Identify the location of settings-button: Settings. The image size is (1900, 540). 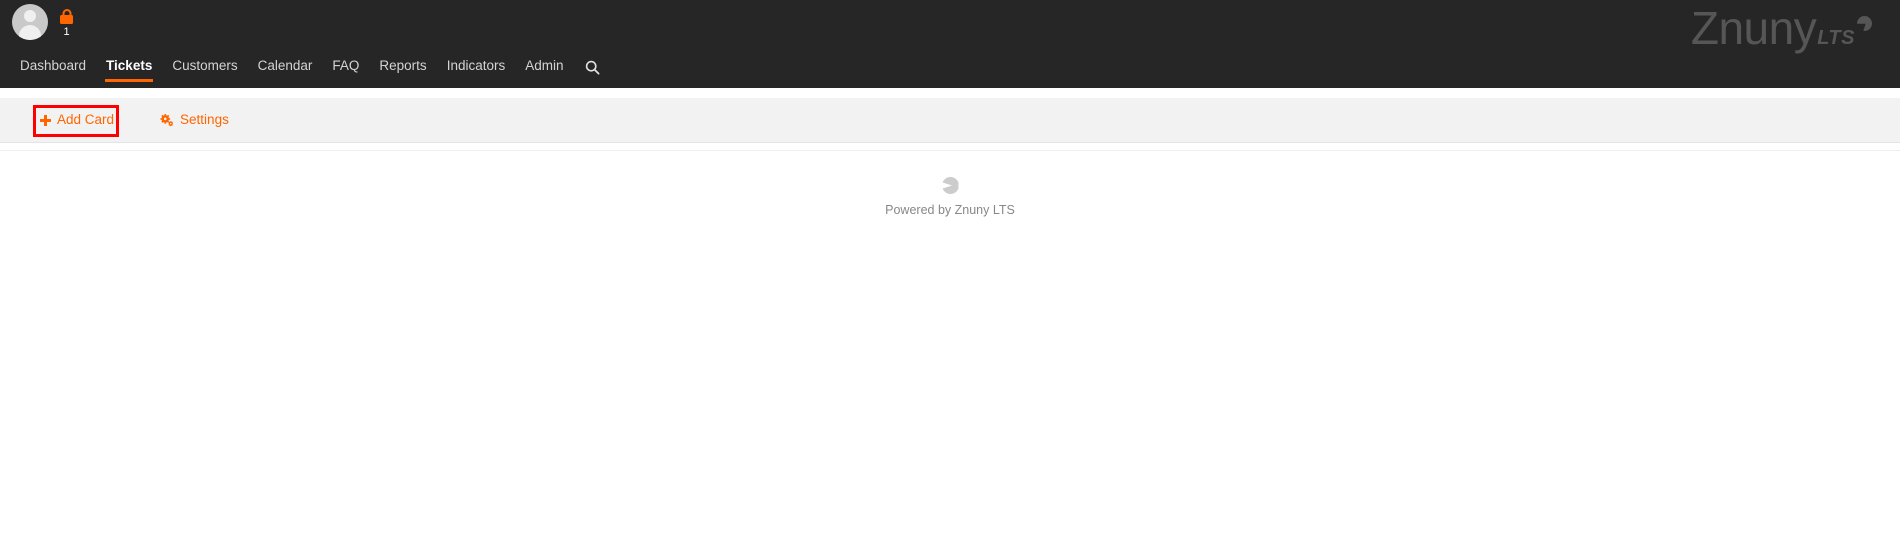
(194, 120).